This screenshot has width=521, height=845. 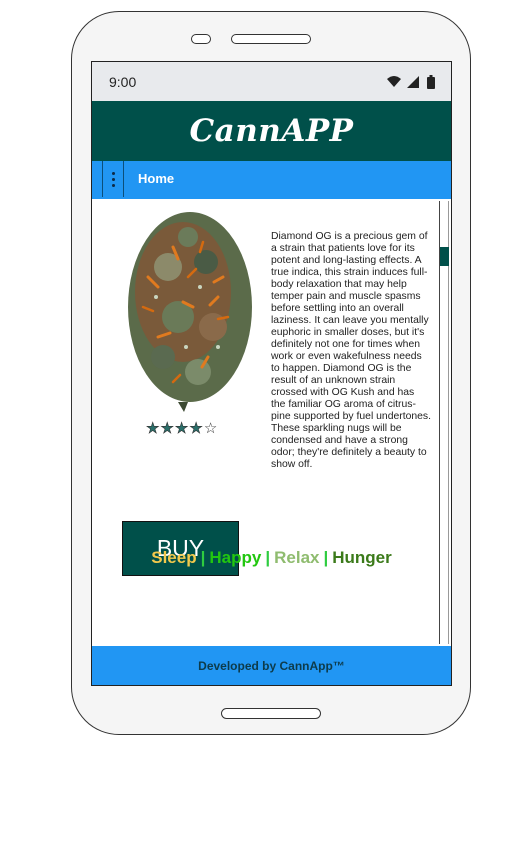 What do you see at coordinates (271, 713) in the screenshot?
I see `home-button` at bounding box center [271, 713].